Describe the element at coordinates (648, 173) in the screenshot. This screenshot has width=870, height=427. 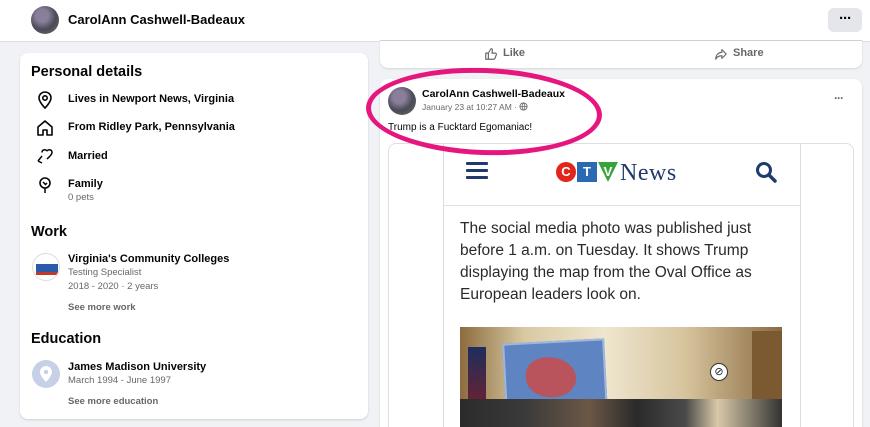
I see `logo-news-word: News` at that location.